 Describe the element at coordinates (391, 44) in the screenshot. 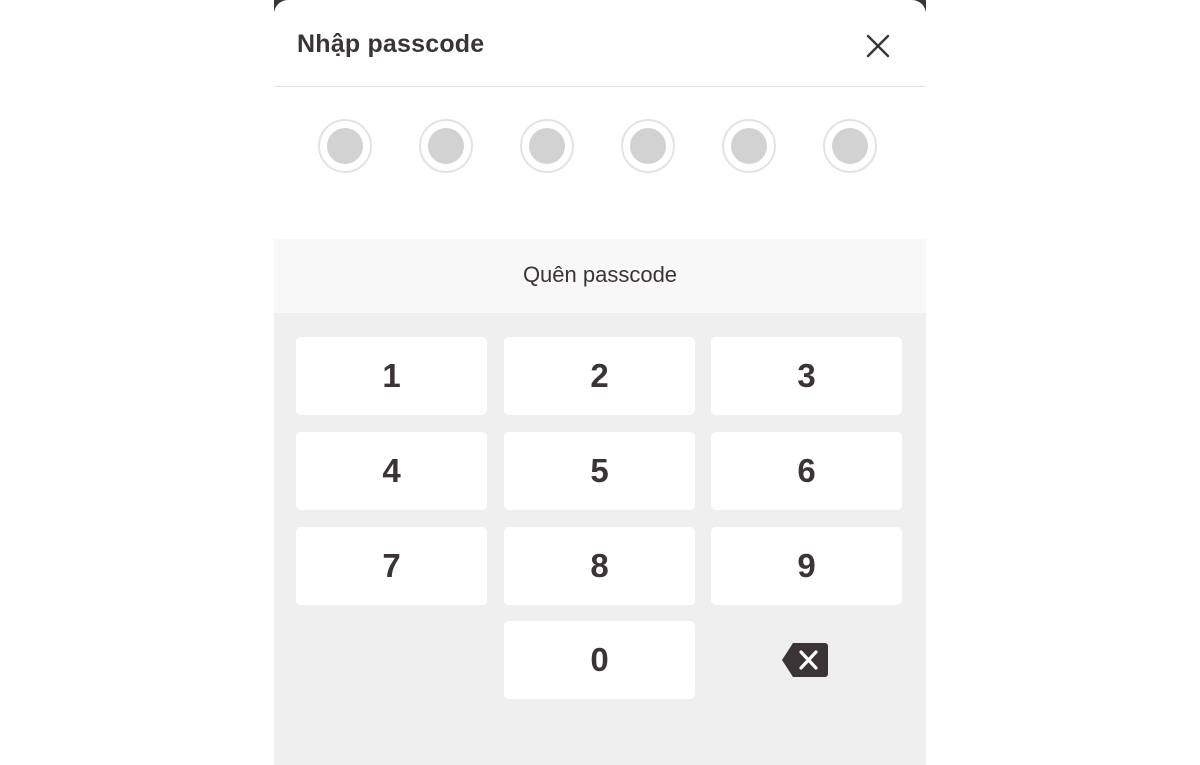

I see `page-title: Nhập passcode` at that location.